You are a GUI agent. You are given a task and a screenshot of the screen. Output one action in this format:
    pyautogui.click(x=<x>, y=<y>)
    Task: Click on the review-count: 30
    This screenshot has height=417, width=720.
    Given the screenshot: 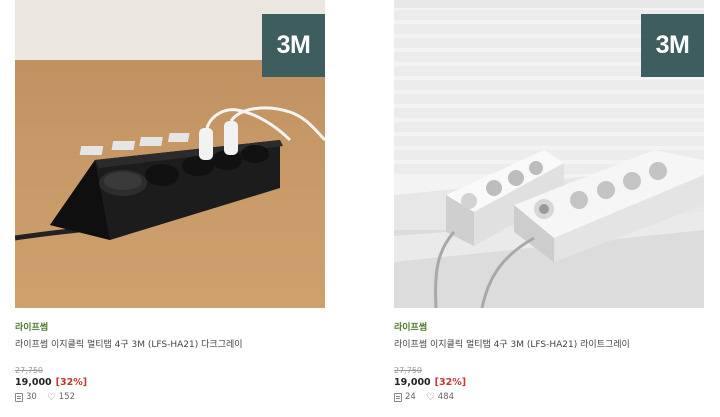 What is the action you would take?
    pyautogui.click(x=31, y=397)
    